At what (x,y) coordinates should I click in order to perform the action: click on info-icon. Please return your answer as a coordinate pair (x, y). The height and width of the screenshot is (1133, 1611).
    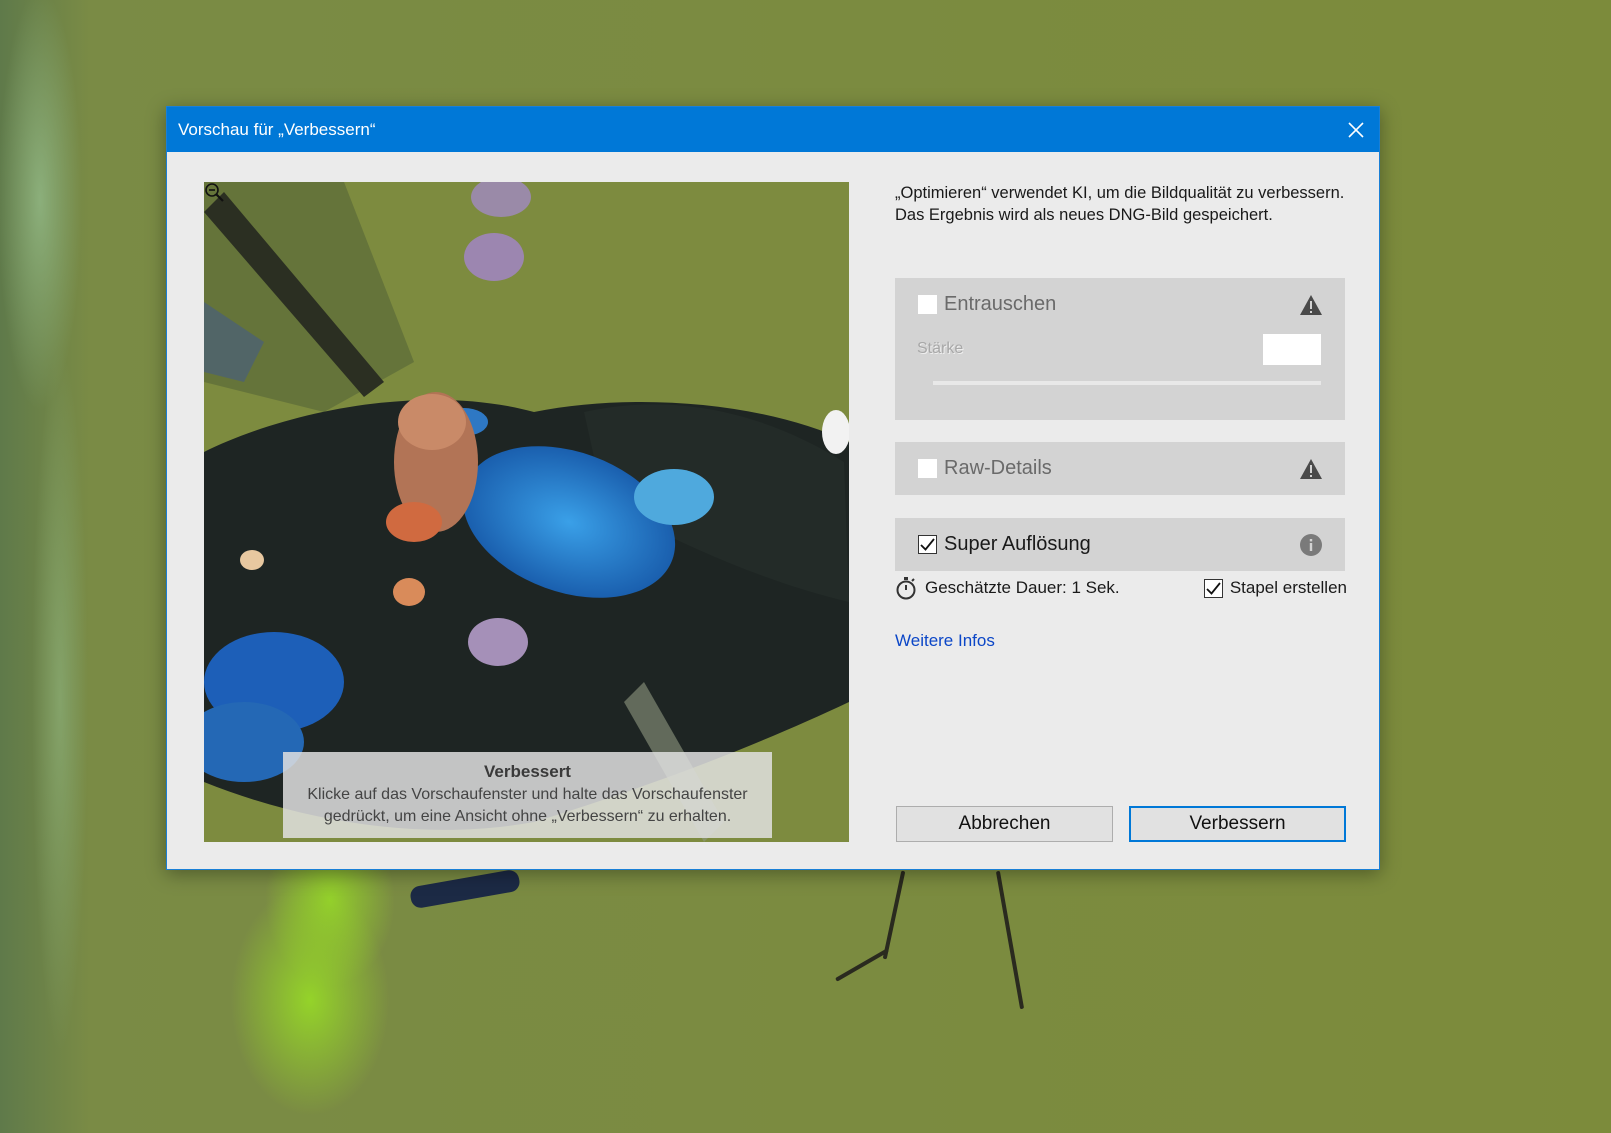
    Looking at the image, I should click on (1311, 545).